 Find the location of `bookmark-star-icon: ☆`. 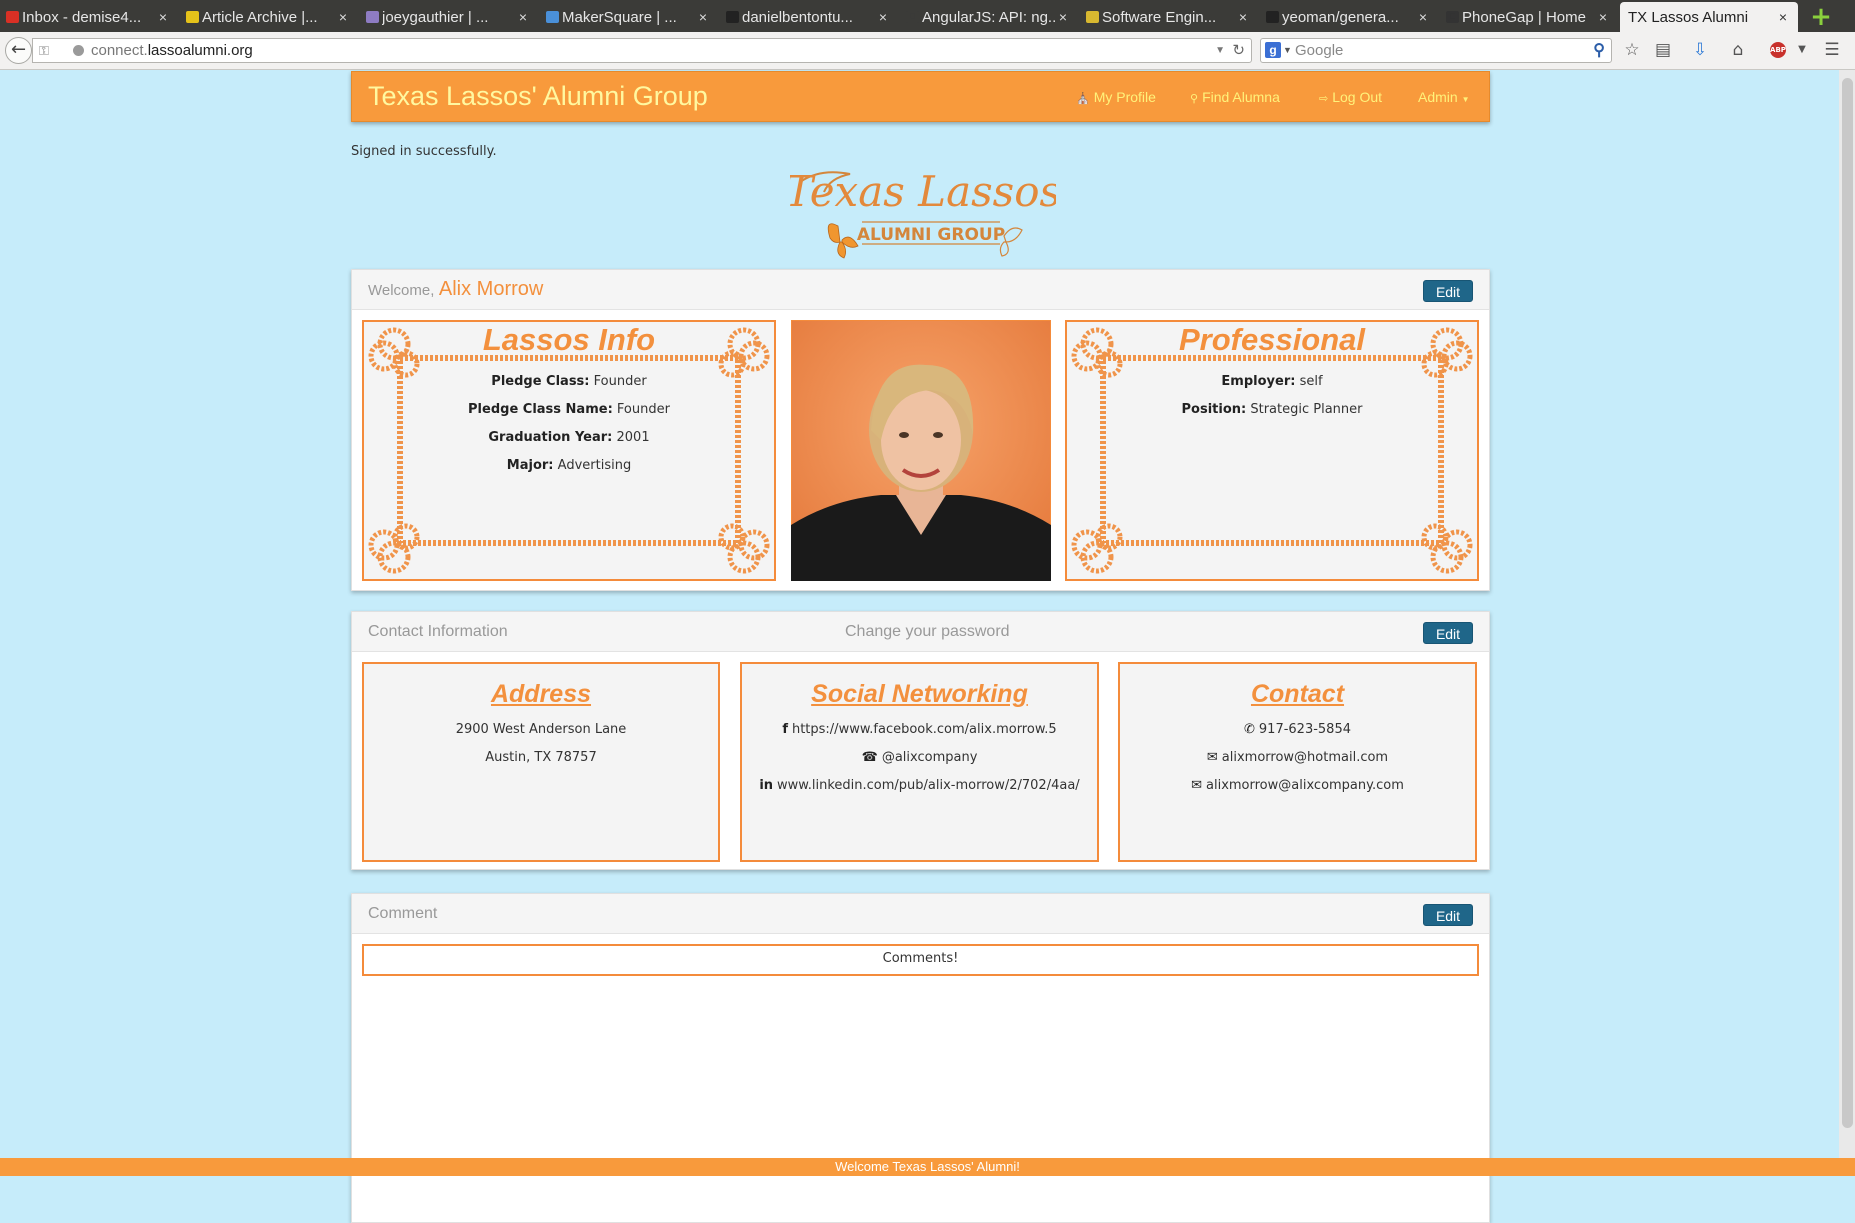

bookmark-star-icon: ☆ is located at coordinates (1632, 50).